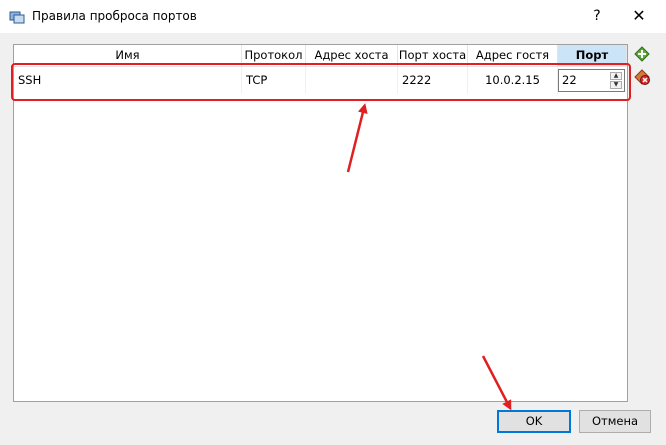 This screenshot has width=666, height=445. What do you see at coordinates (642, 77) in the screenshot?
I see `remove-rule-icon` at bounding box center [642, 77].